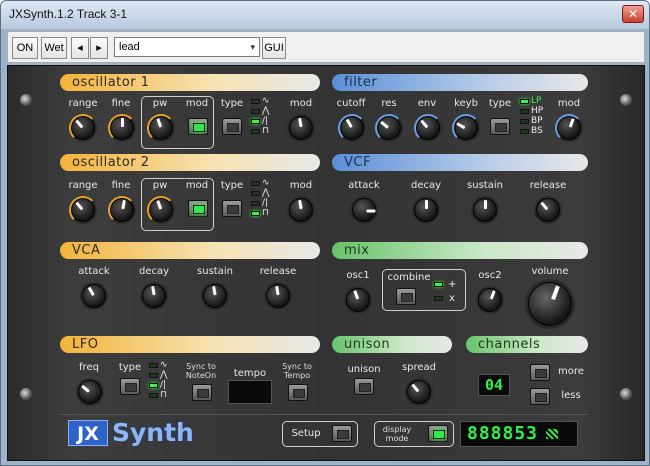  Describe the element at coordinates (342, 433) in the screenshot. I see `setup-button` at that location.